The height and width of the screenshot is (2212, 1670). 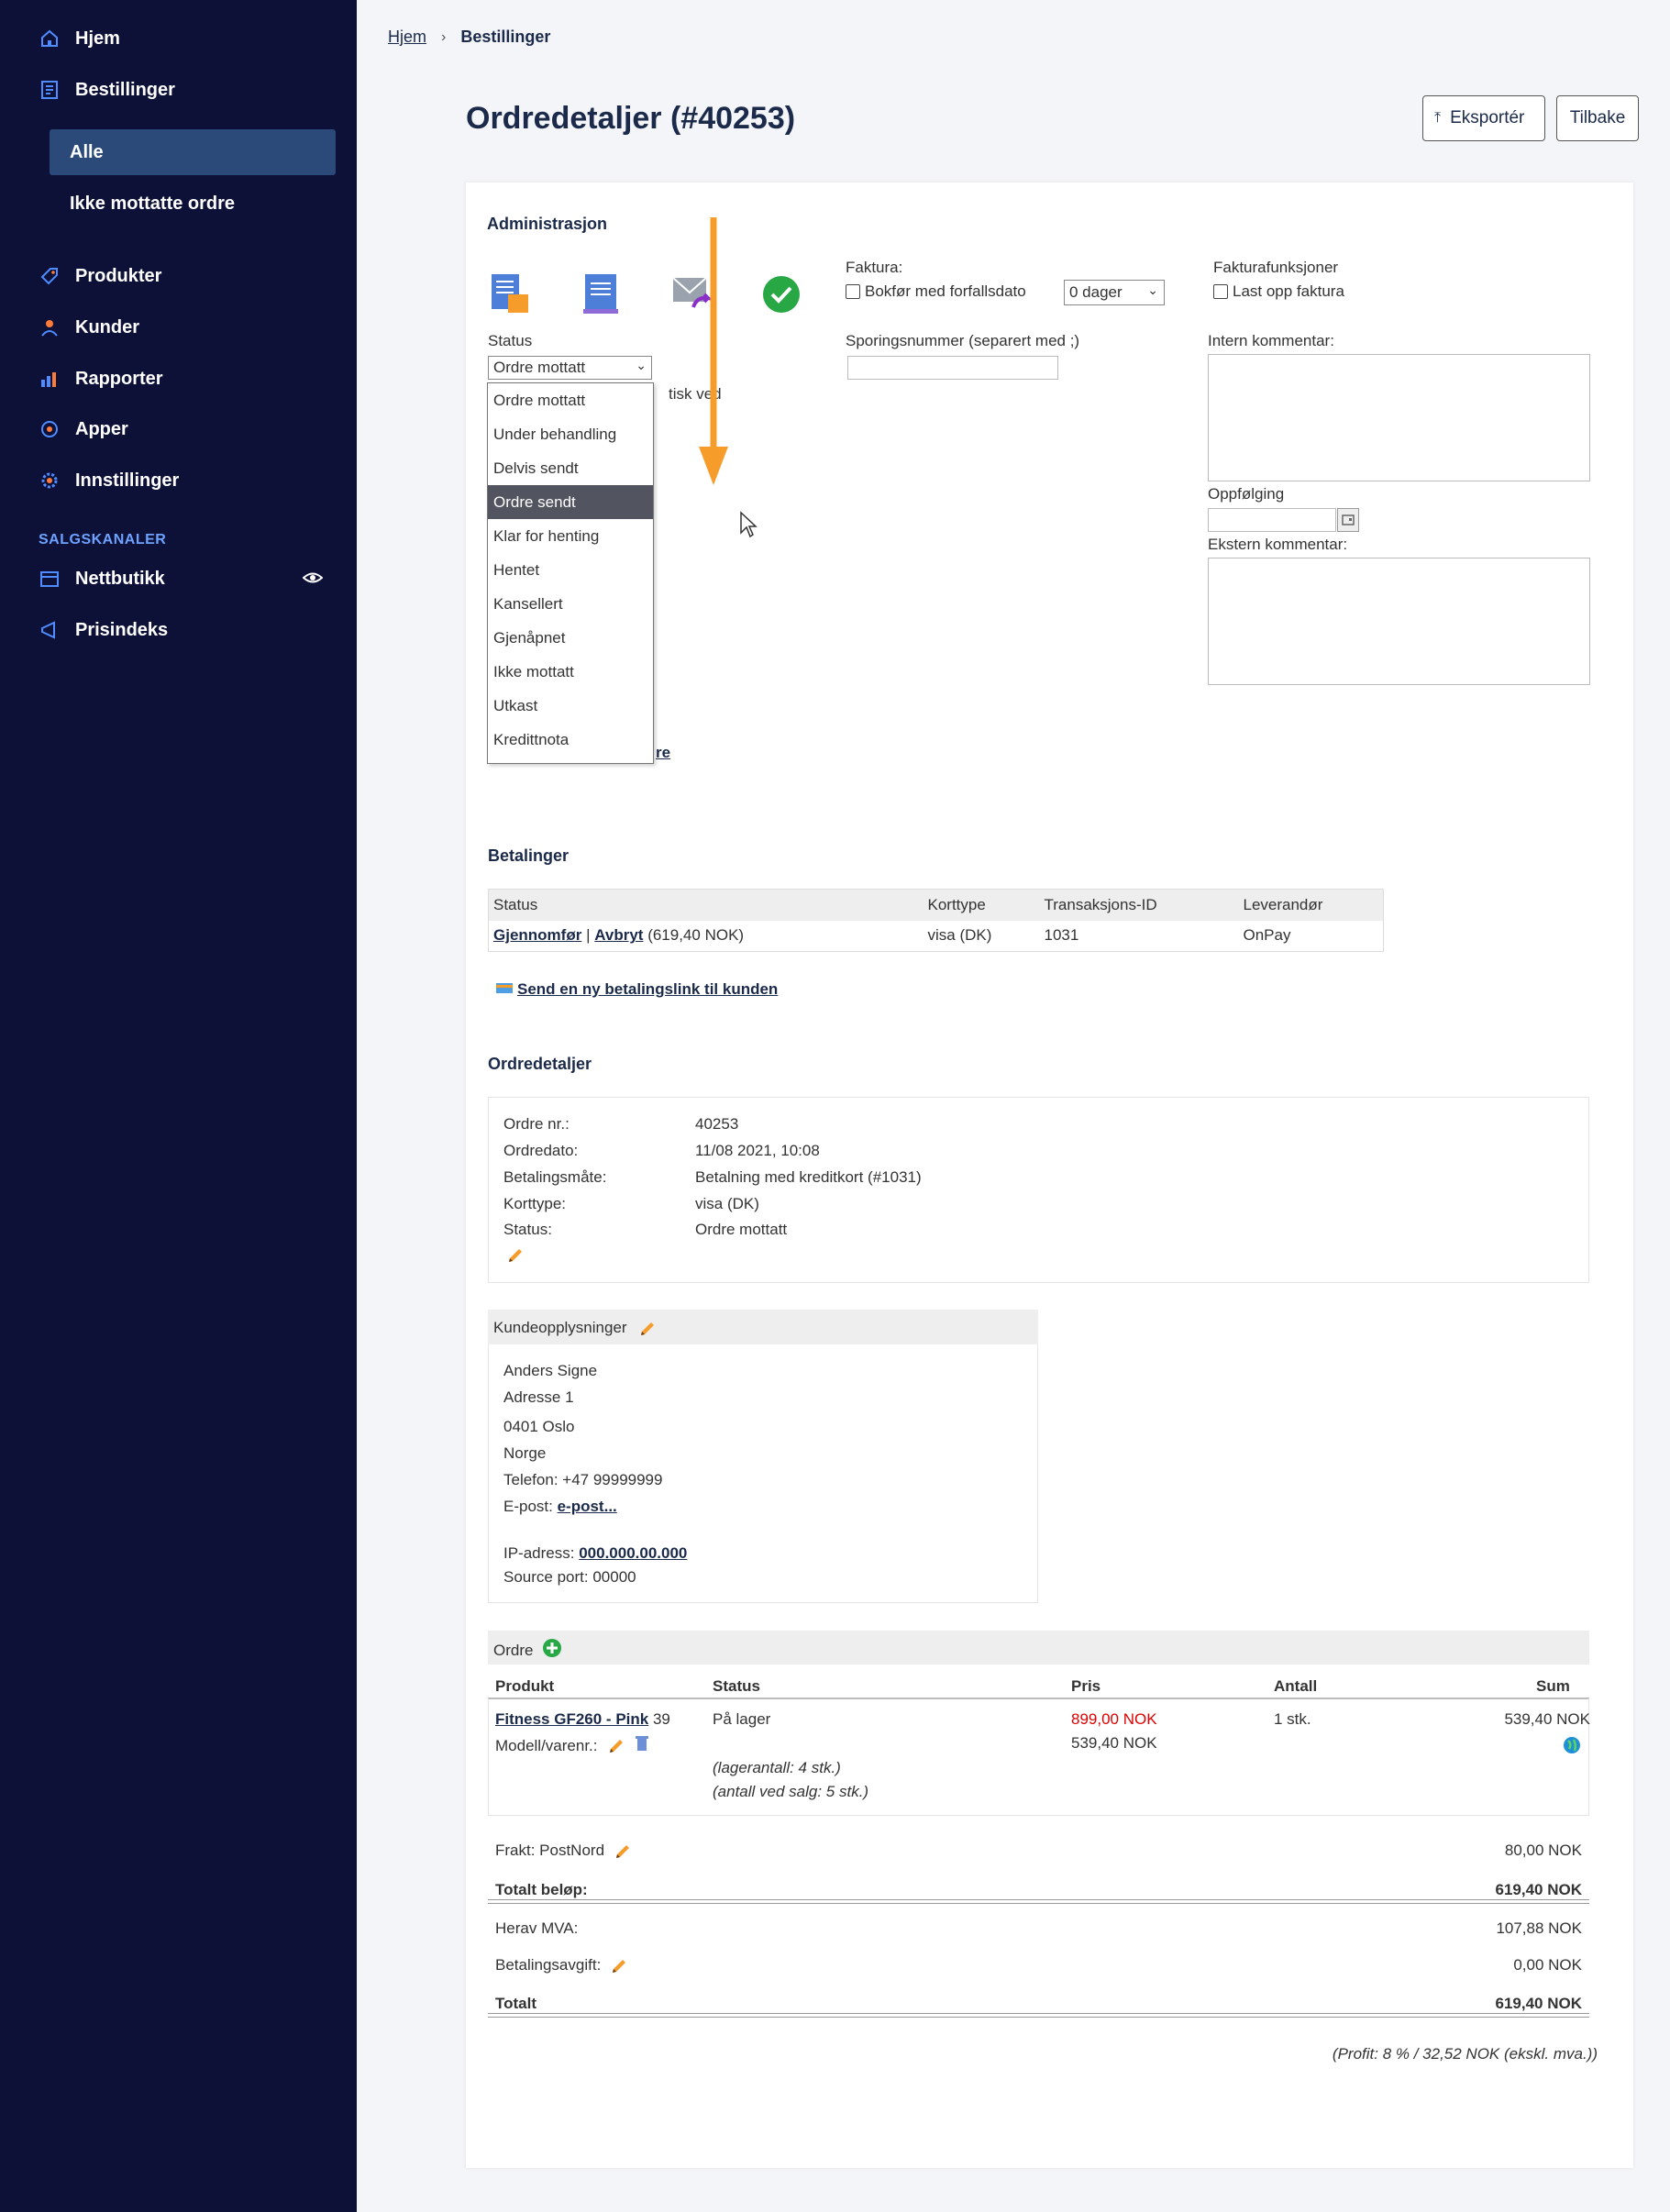 What do you see at coordinates (642, 1746) in the screenshot?
I see `trash-icon` at bounding box center [642, 1746].